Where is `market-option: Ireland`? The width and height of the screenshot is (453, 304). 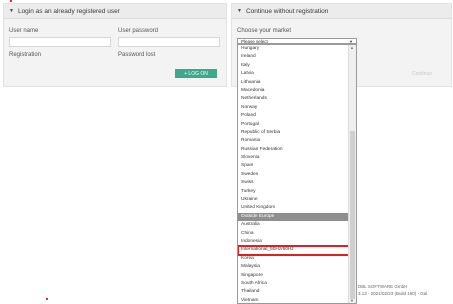
market-option: Ireland is located at coordinates (294, 57).